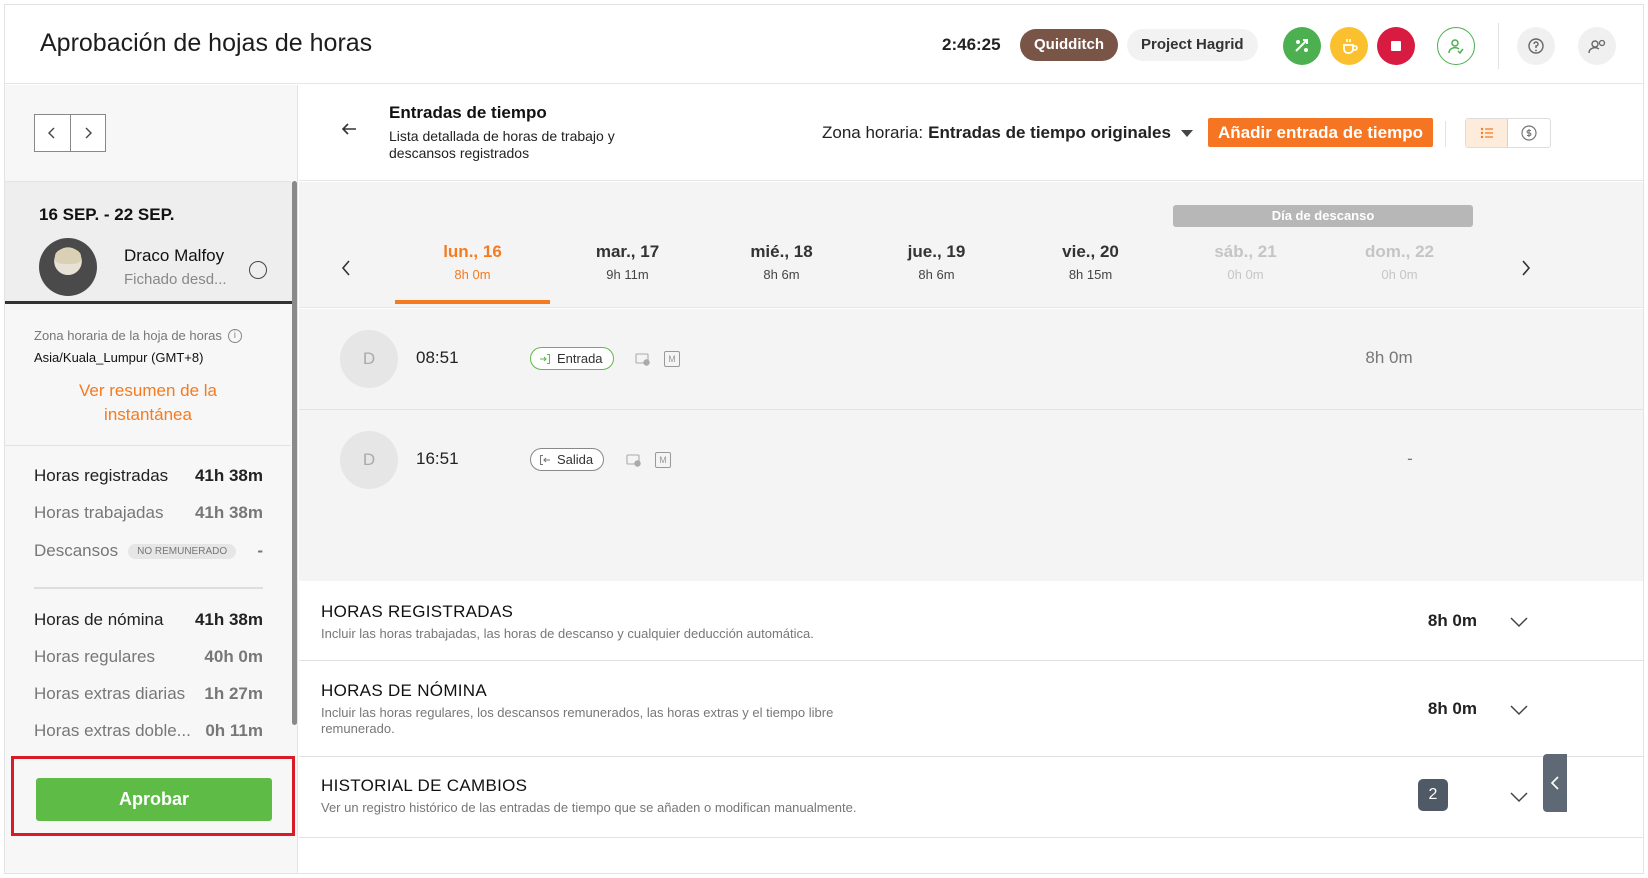 Image resolution: width=1648 pixels, height=878 pixels. What do you see at coordinates (1399, 262) in the screenshot?
I see `day-tab-sun: dom., 22 0h 0m` at bounding box center [1399, 262].